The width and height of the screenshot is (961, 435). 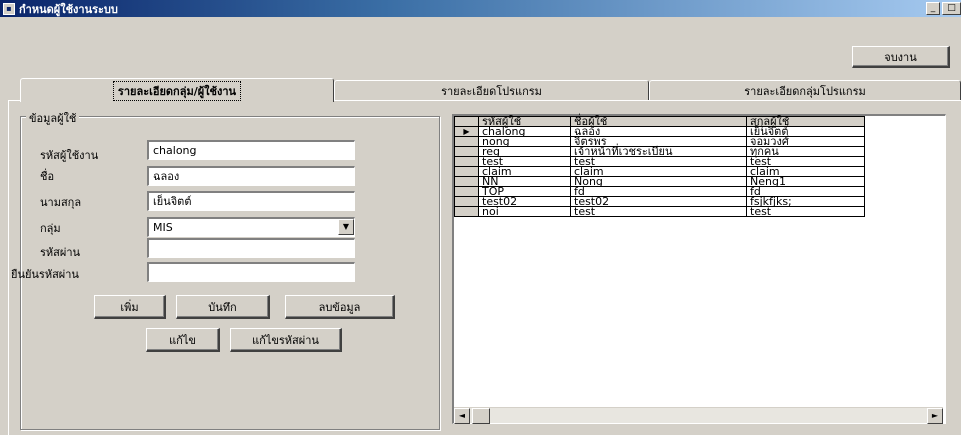 I want to click on username-label: รหัสผู้ใช้งาน, so click(x=69, y=155).